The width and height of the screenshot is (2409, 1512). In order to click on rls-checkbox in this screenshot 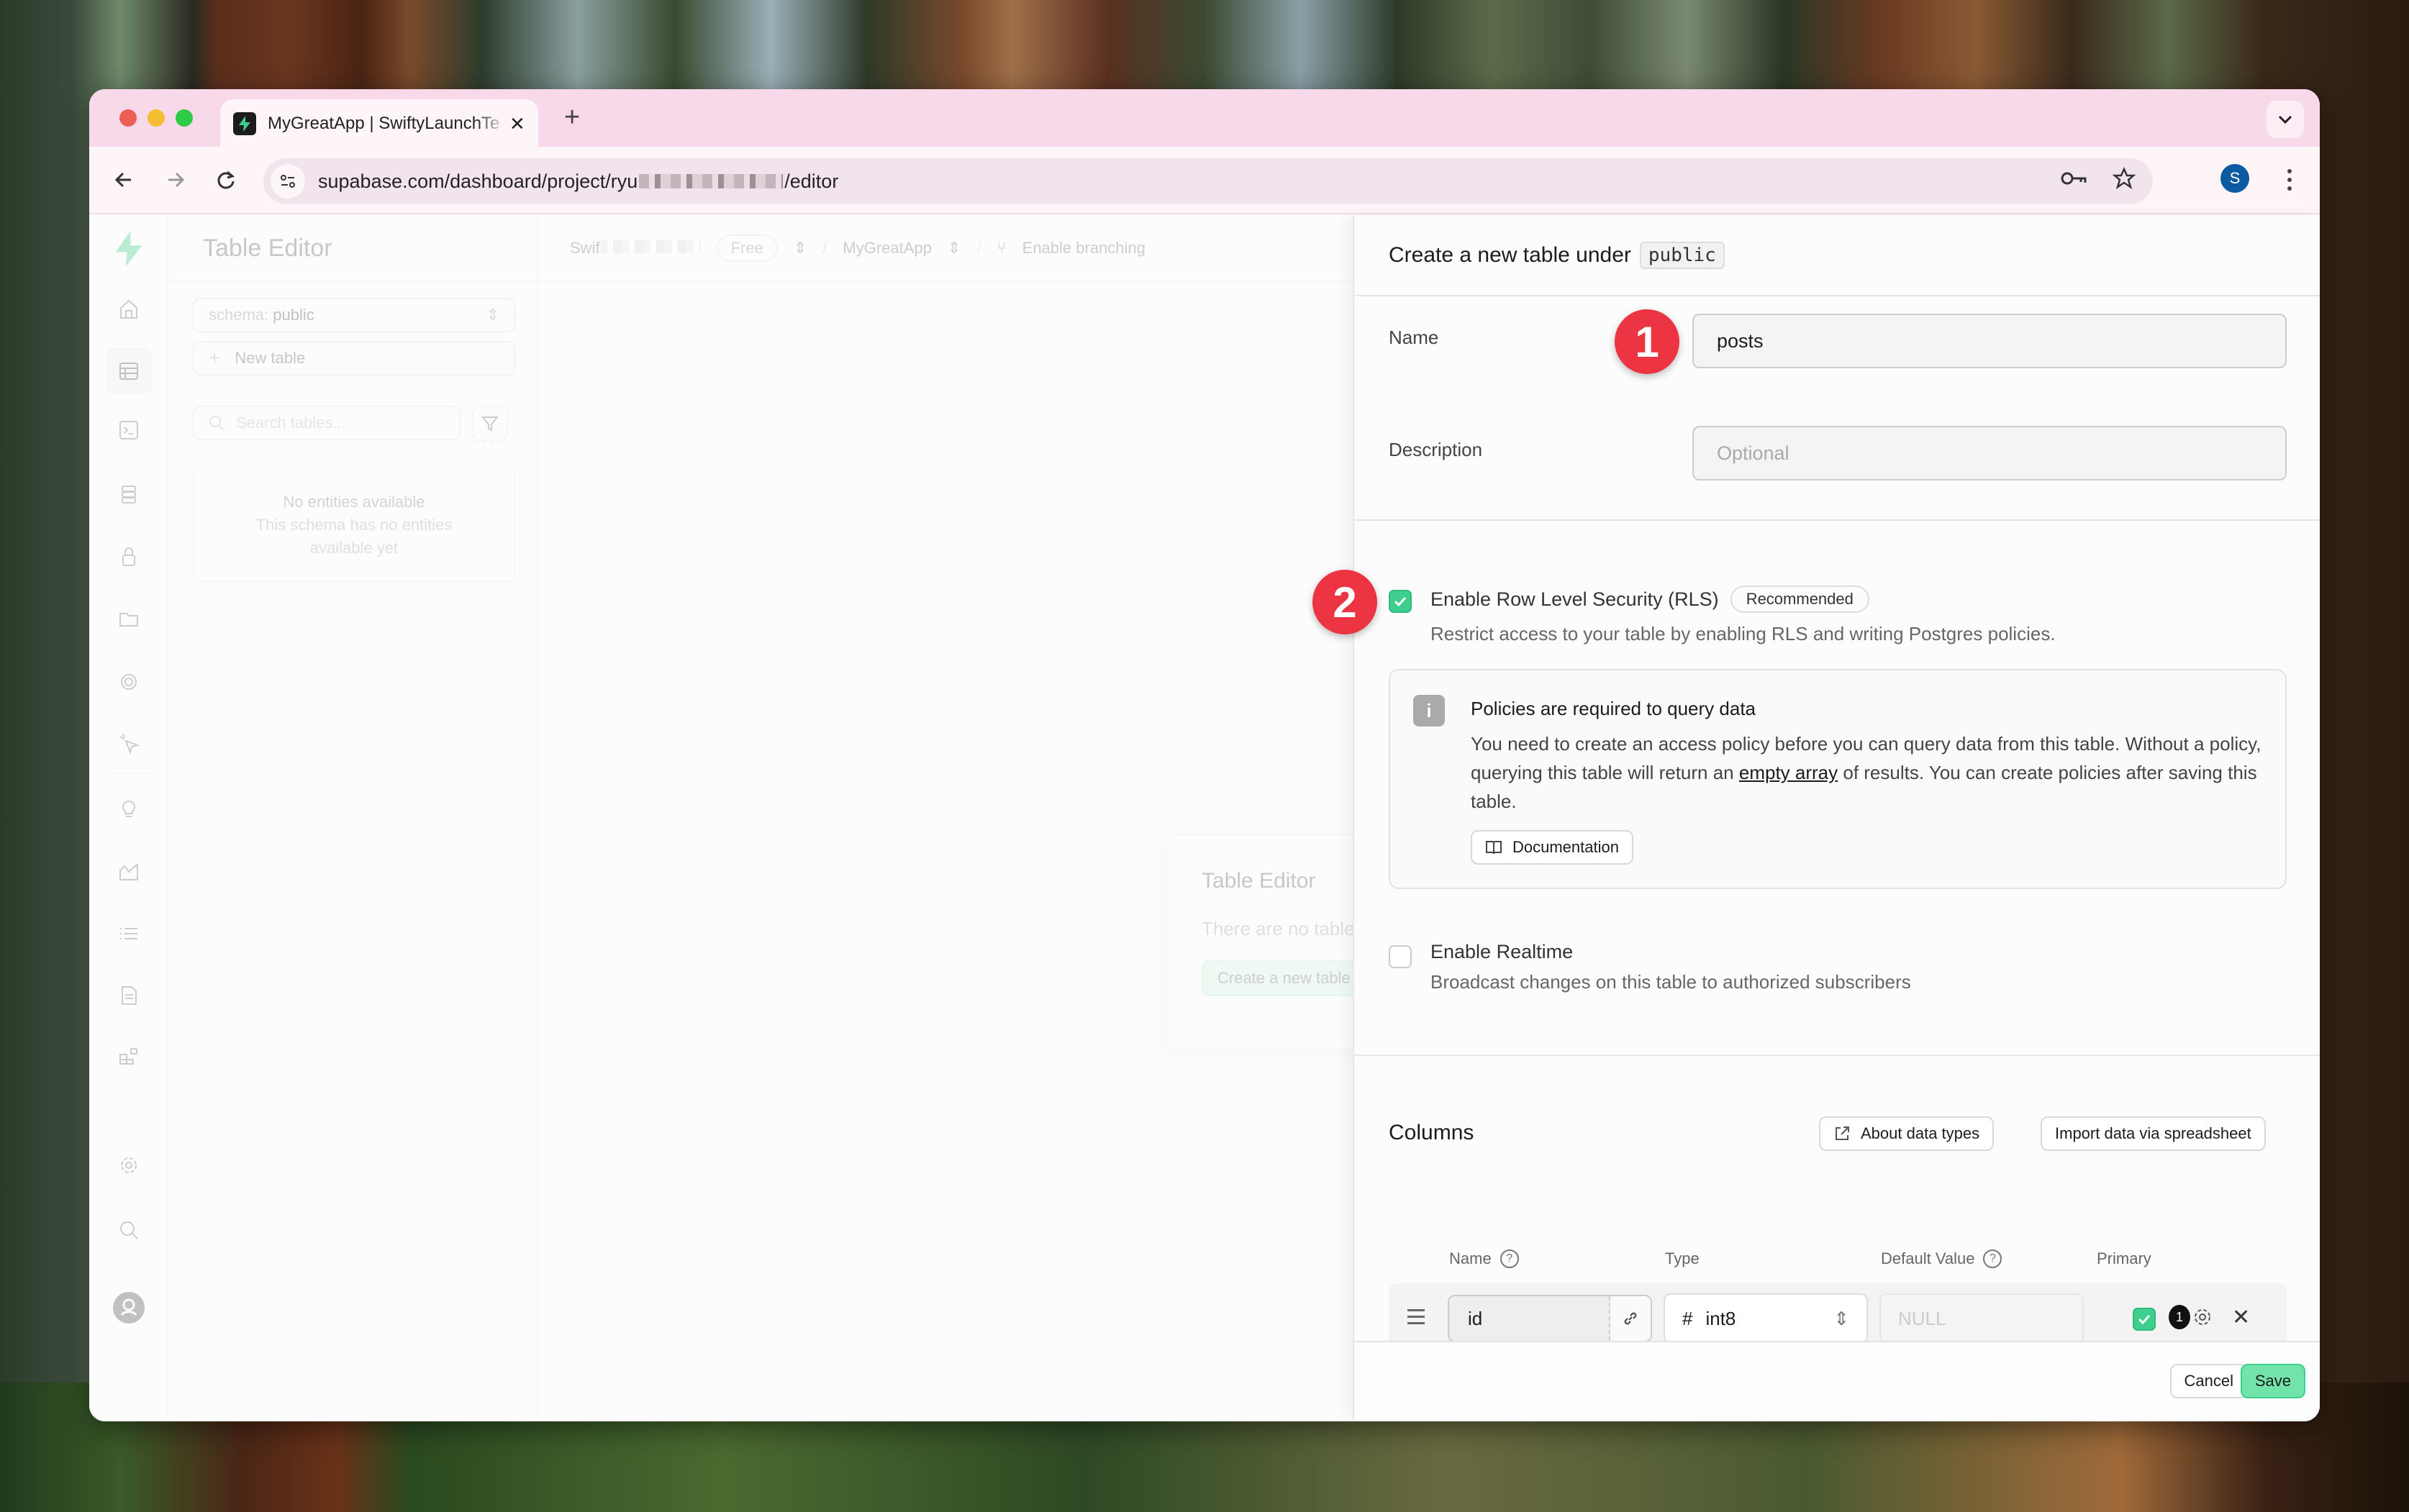, I will do `click(1400, 601)`.